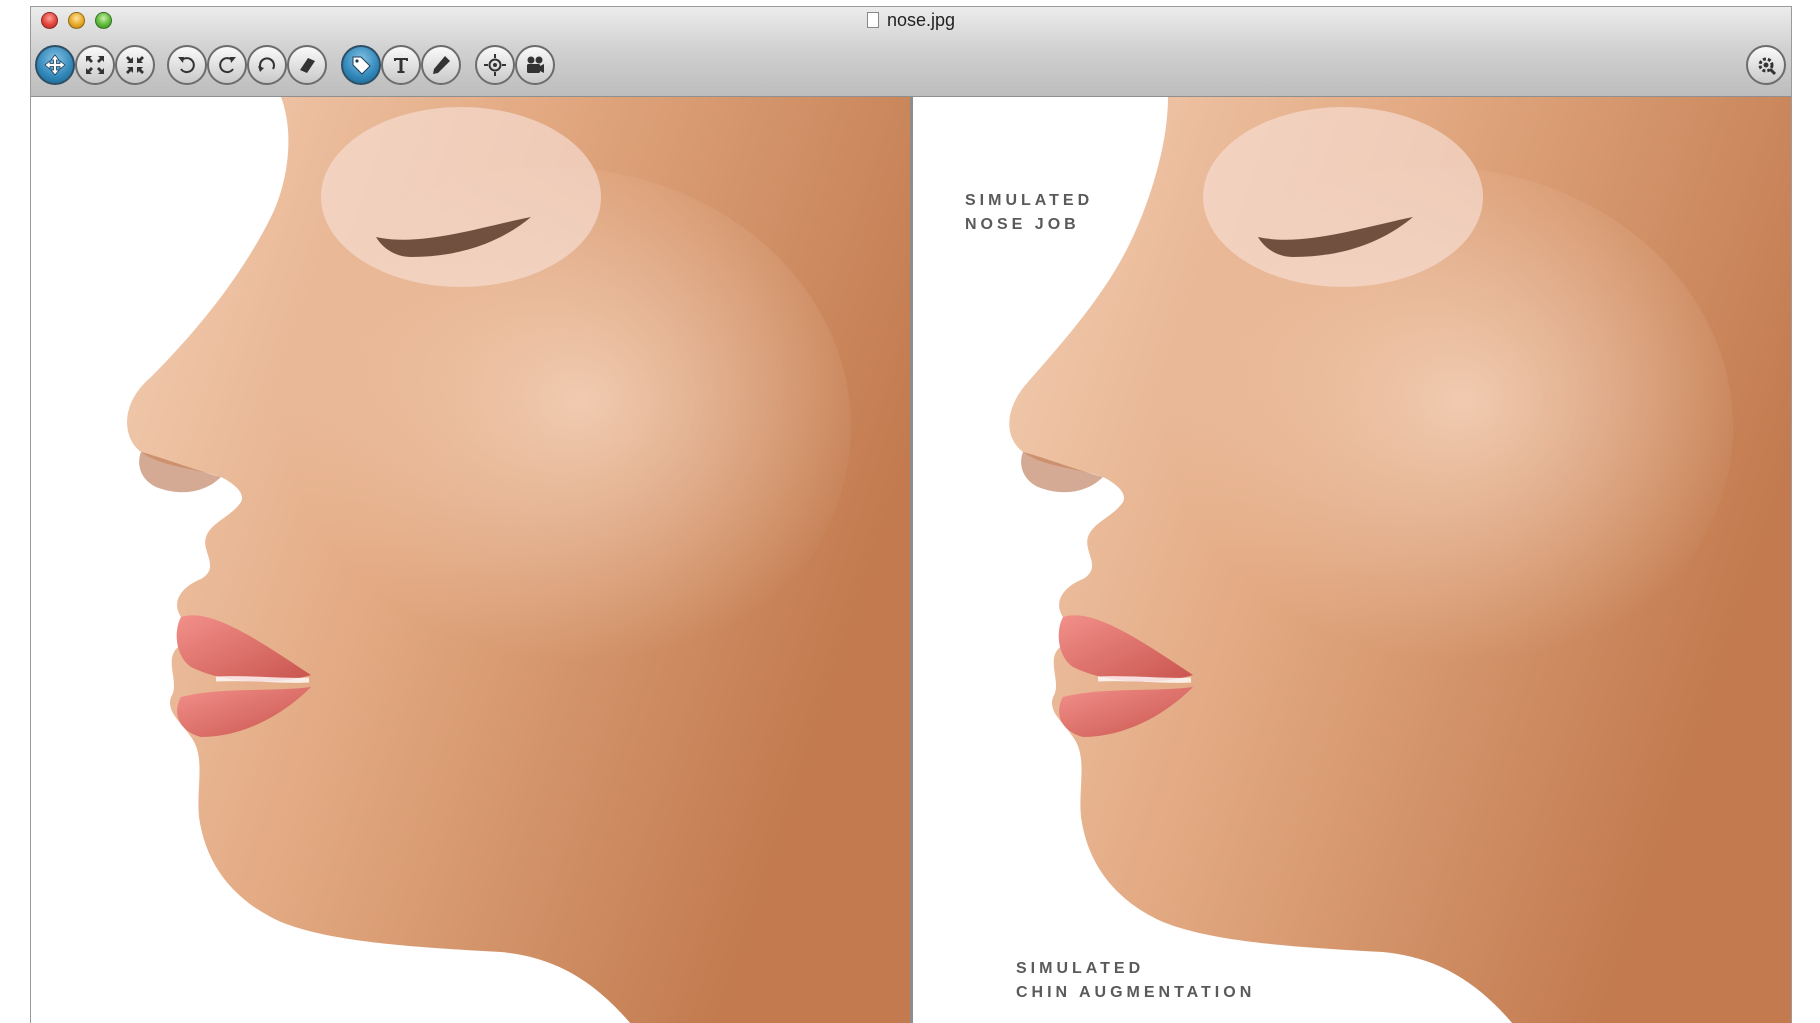  I want to click on camera-icon, so click(535, 64).